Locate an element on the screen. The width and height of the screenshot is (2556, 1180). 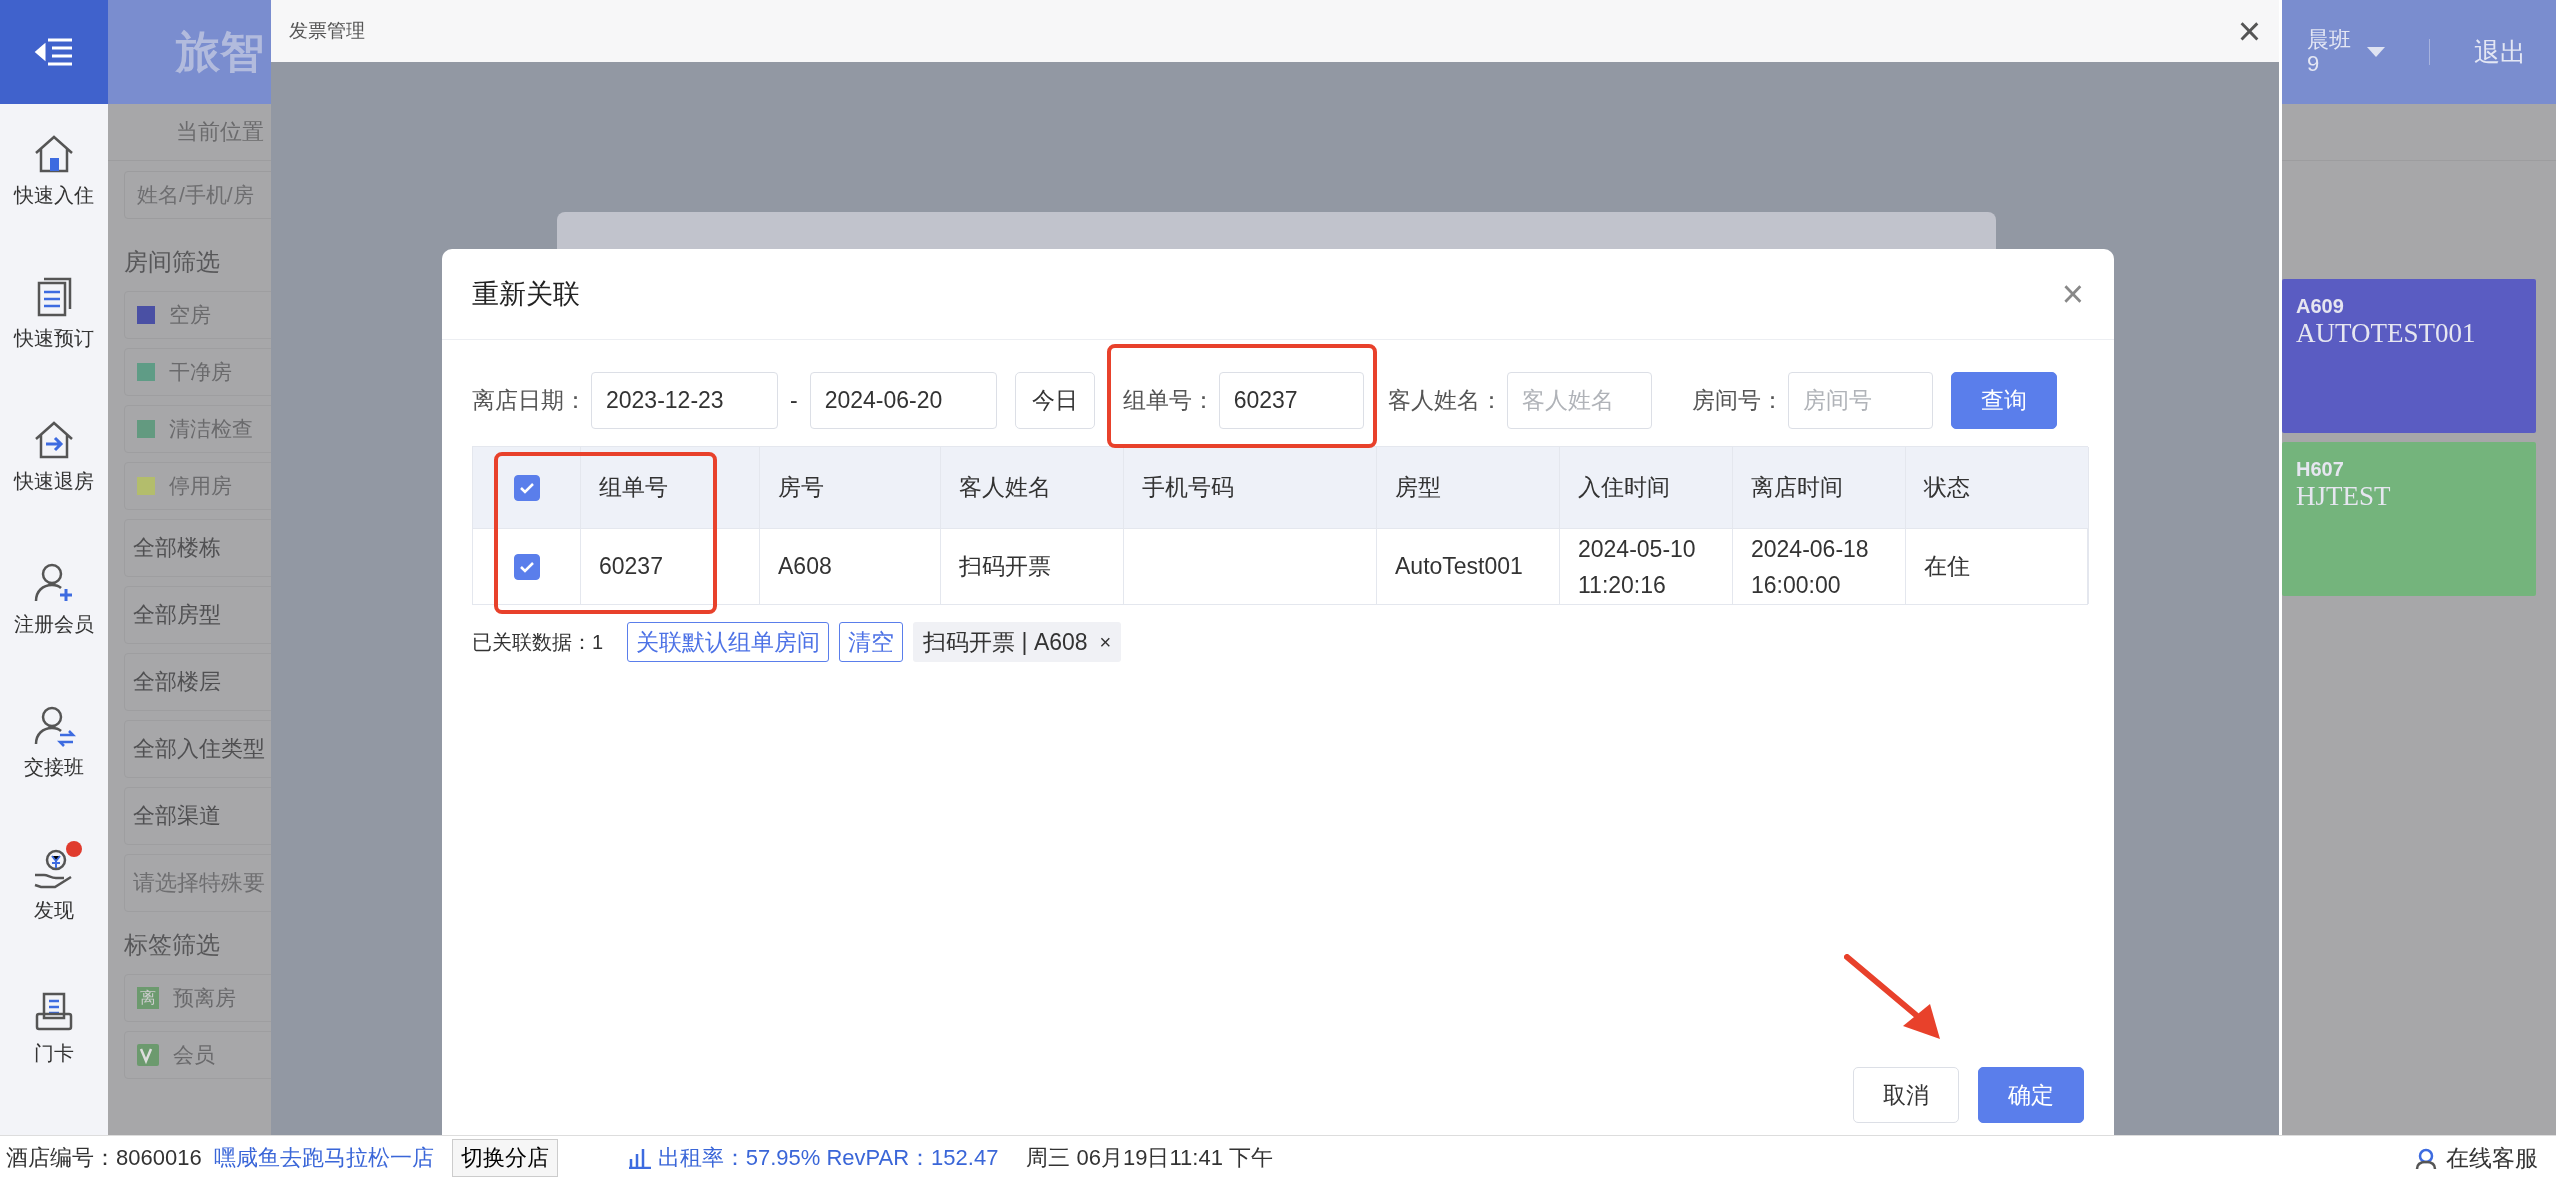
window-title: 发票管理 is located at coordinates (327, 31).